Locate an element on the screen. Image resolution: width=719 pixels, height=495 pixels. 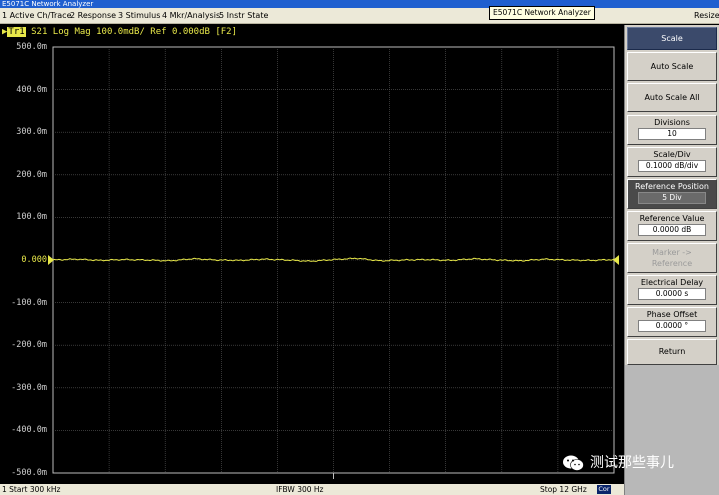
menu-mkr-analysis: 4 Mkr/Analysis is located at coordinates (191, 16).